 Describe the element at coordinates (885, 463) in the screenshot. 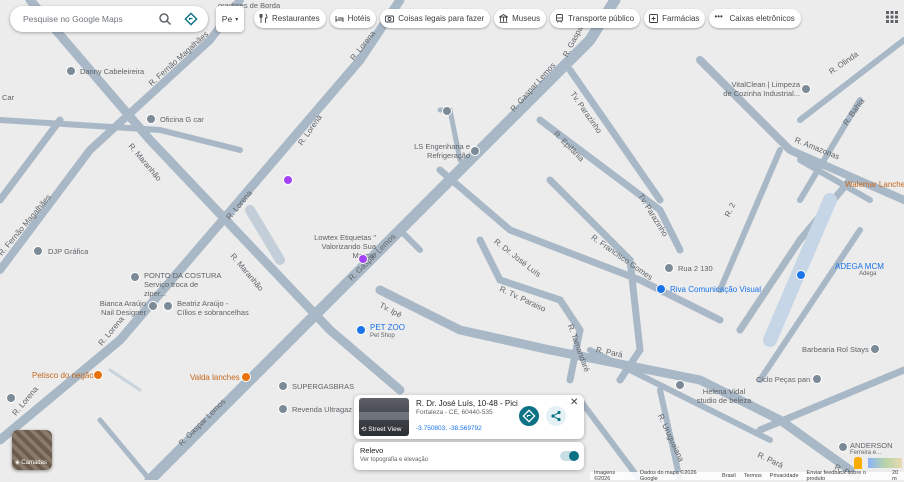

I see `imagery-thumbnail` at that location.